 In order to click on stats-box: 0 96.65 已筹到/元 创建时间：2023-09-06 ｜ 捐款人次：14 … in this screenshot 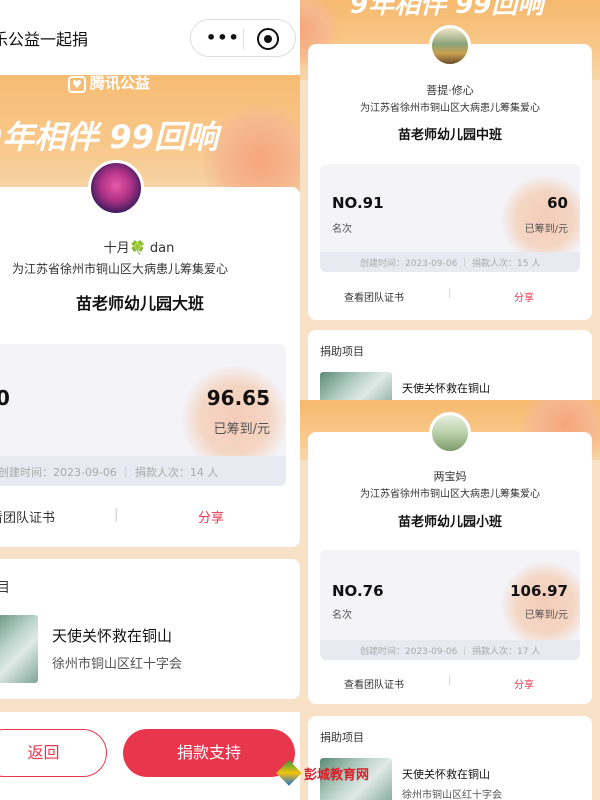, I will do `click(143, 415)`.